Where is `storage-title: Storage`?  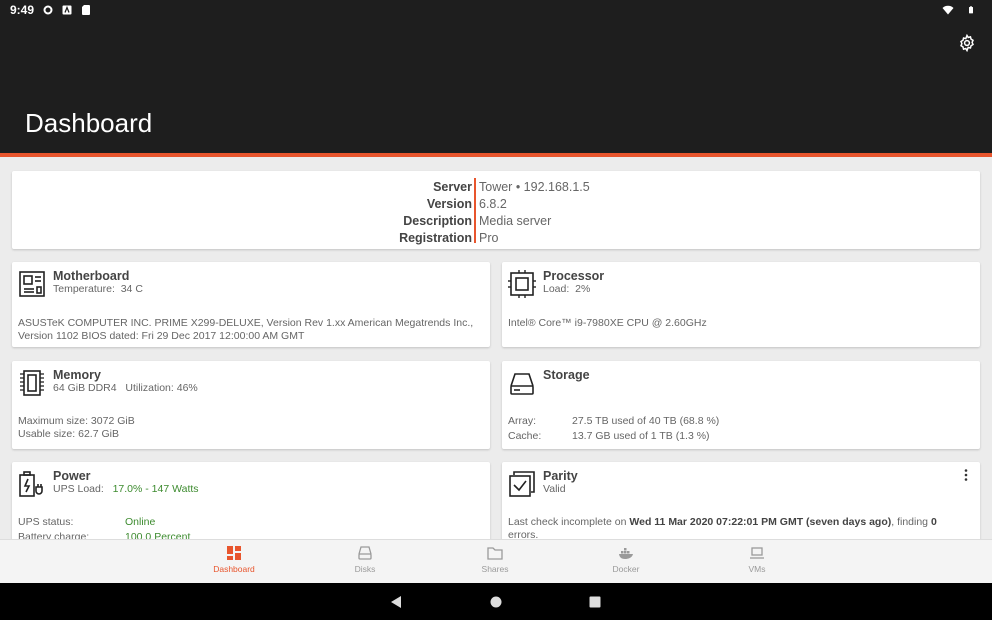
storage-title: Storage is located at coordinates (566, 375).